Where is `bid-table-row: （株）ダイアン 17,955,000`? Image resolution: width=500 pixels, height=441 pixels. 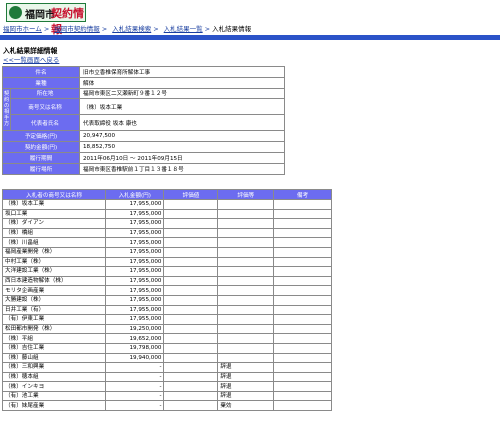 bid-table-row: （株）ダイアン 17,955,000 is located at coordinates (166, 223).